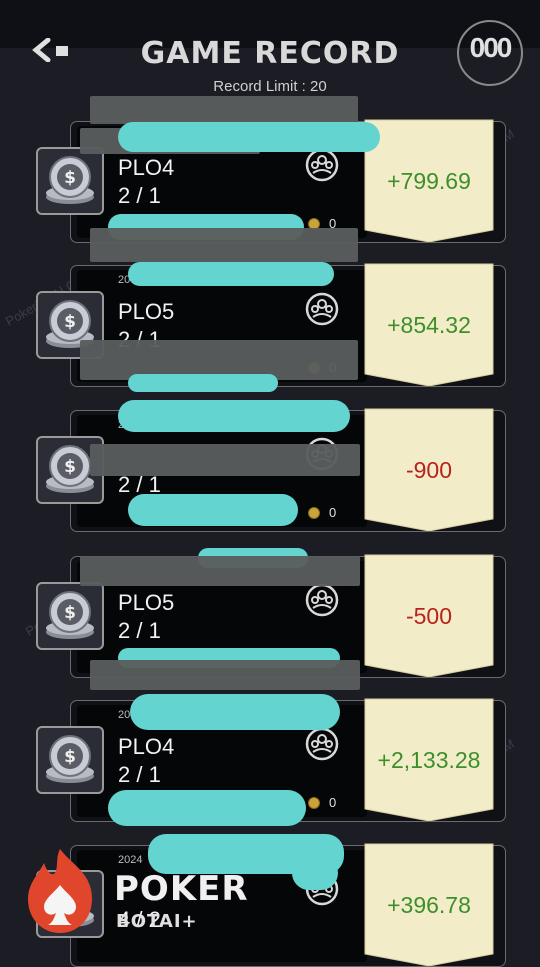 The image size is (540, 967). I want to click on pokerbotai-logo: POKER BOTAI+, so click(129, 895).